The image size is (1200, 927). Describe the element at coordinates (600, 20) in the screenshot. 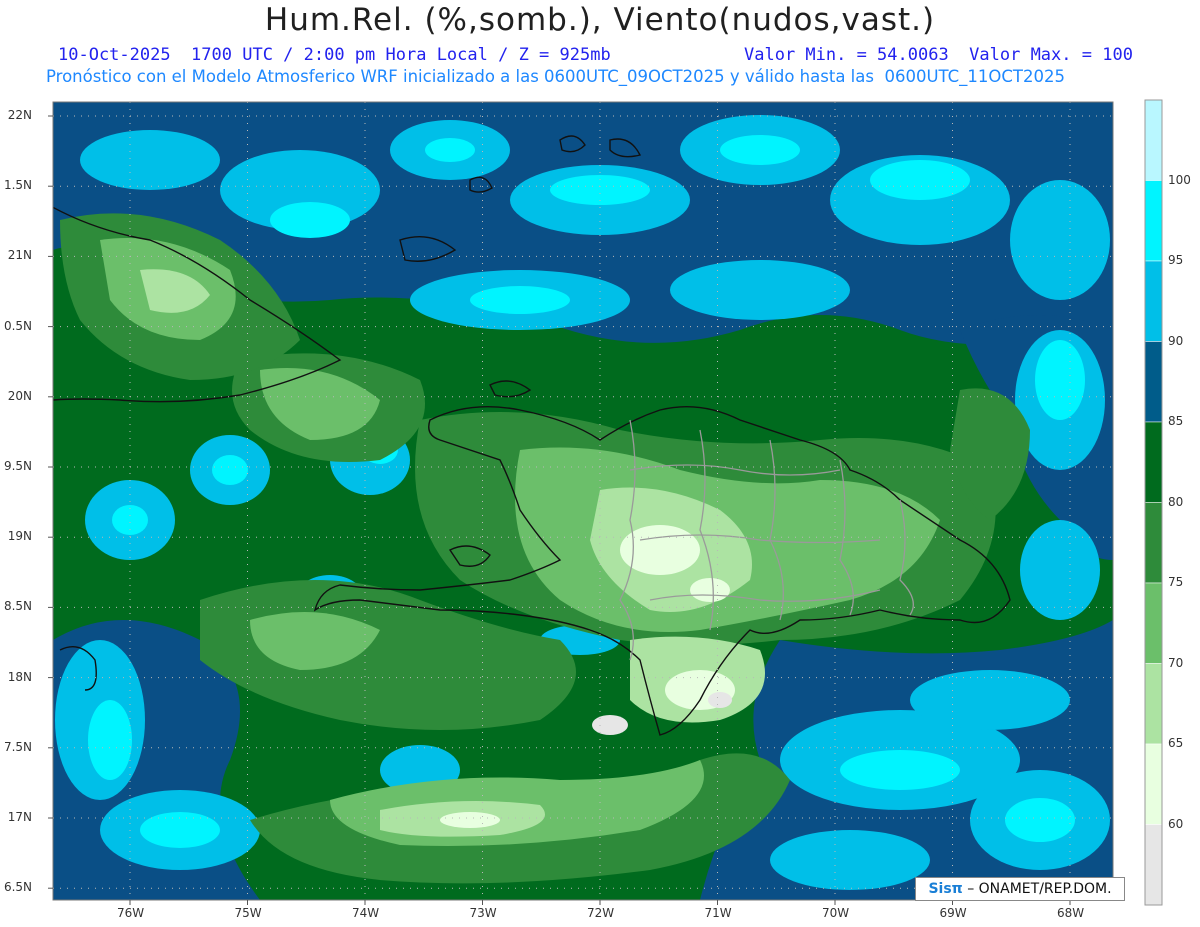

I see `map-title: Hum.Rel. (%,somb.), Viento(nudos,vast.)` at that location.